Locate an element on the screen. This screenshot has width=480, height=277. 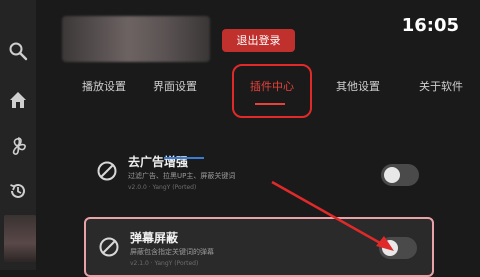
tab-interface: 界面设置 is located at coordinates (175, 86).